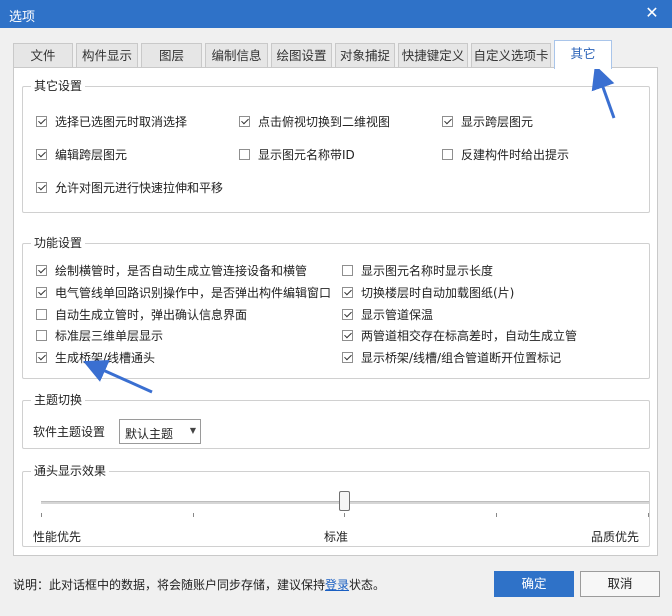  I want to click on checkbox-show-insulation: 显示管道保温, so click(387, 314).